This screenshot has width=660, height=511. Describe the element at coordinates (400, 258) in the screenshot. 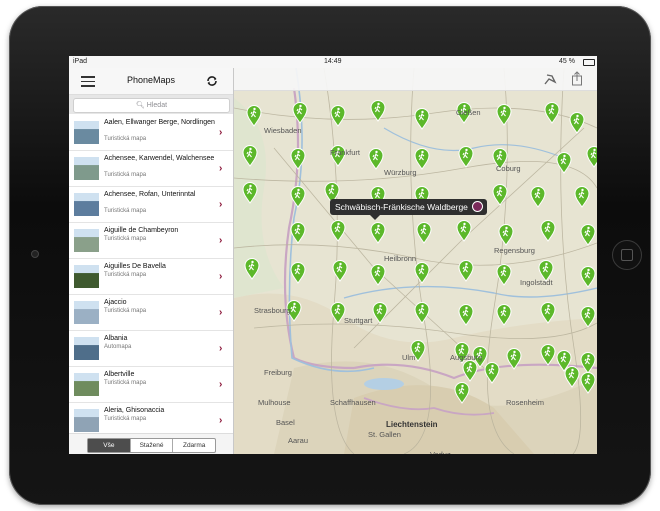

I see `city-label: Heilbronn` at that location.